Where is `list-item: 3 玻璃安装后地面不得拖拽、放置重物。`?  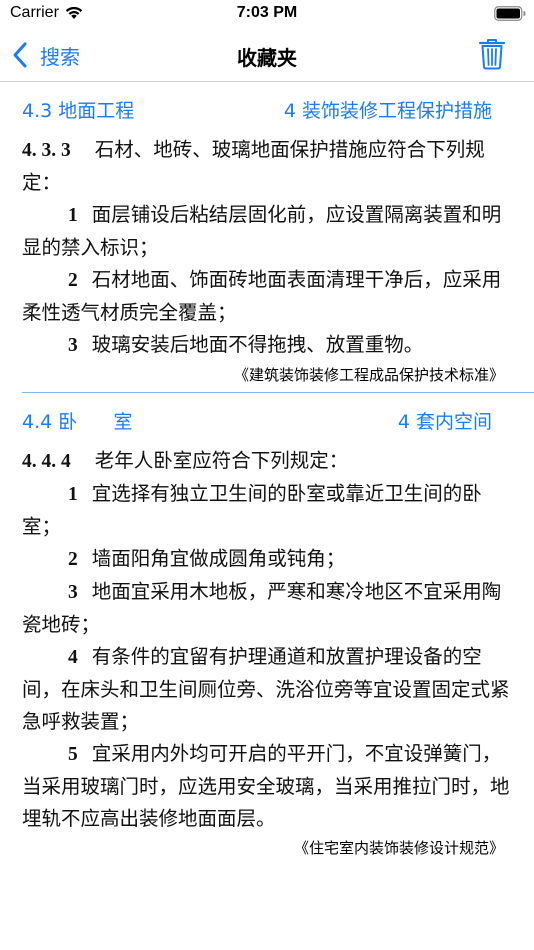 list-item: 3 玻璃安装后地面不得拖拽、放置重物。 is located at coordinates (267, 345).